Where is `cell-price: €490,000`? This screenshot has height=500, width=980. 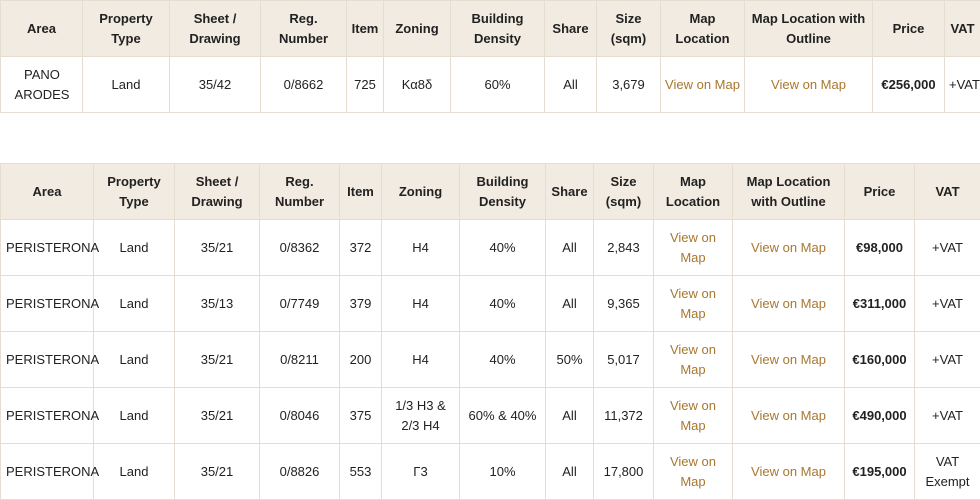
cell-price: €490,000 is located at coordinates (879, 415).